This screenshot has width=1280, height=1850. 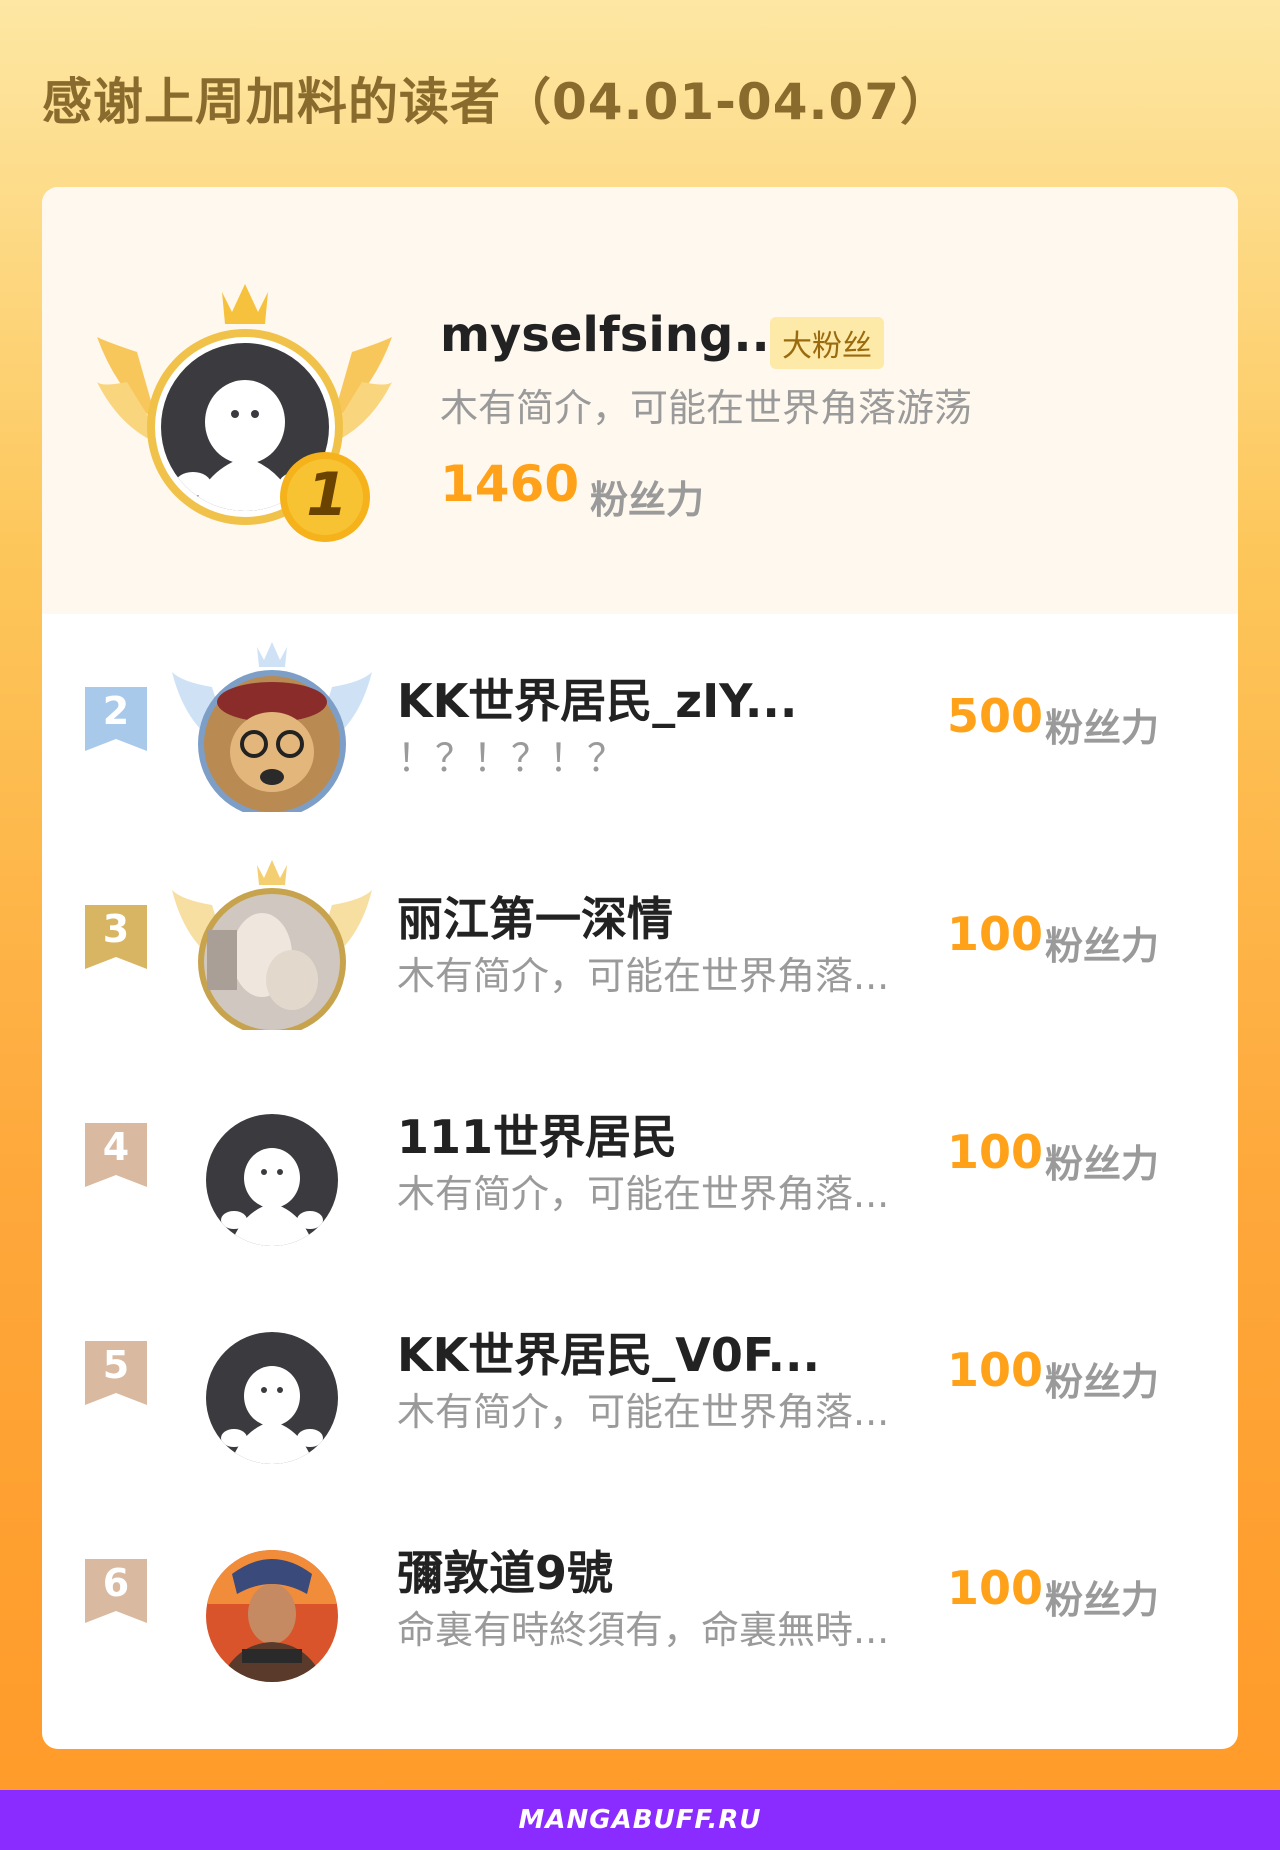 I want to click on rank-number: 4, so click(x=116, y=1147).